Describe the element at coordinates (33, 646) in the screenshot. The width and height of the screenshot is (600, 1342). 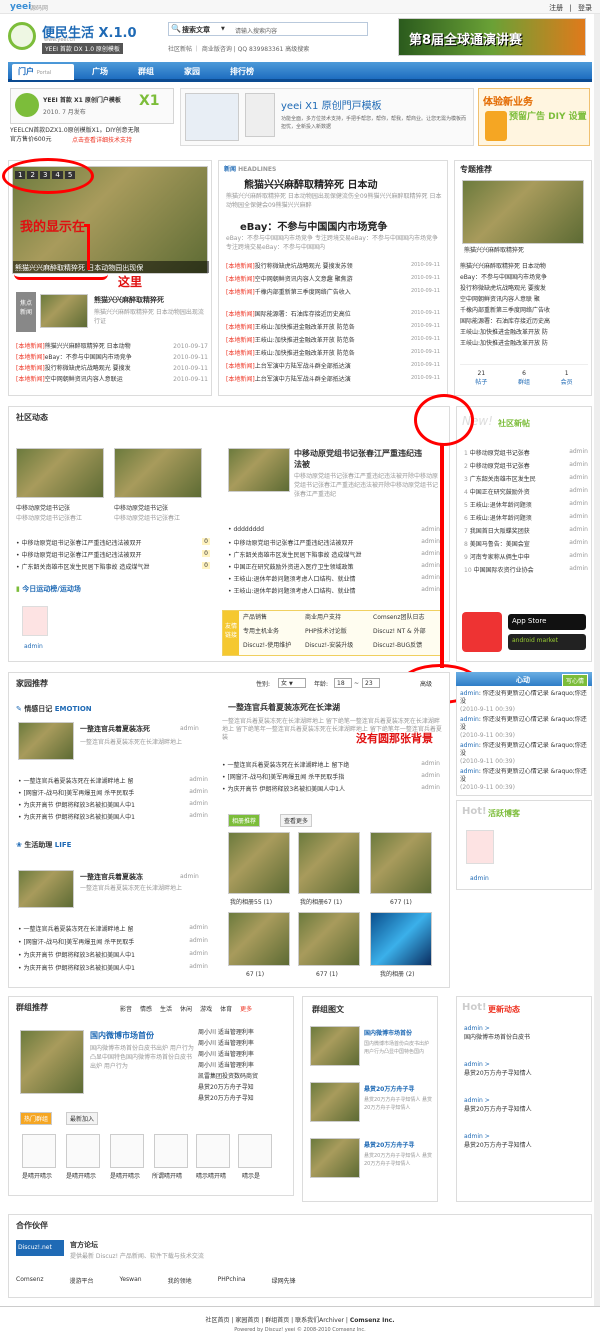
I see `avatar-user: admin` at that location.